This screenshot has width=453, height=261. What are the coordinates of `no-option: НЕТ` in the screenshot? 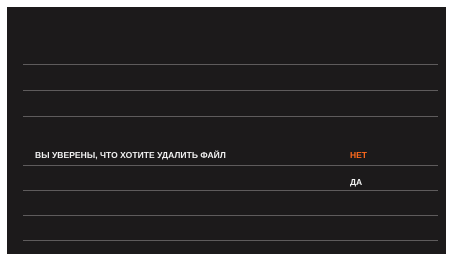 It's located at (358, 155).